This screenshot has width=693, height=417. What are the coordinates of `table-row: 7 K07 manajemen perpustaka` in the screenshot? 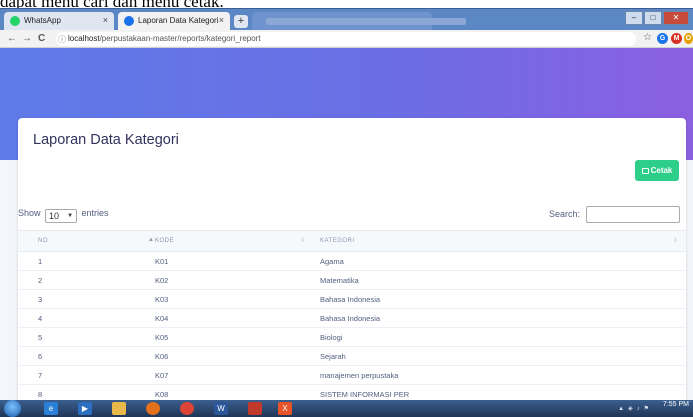 It's located at (352, 375).